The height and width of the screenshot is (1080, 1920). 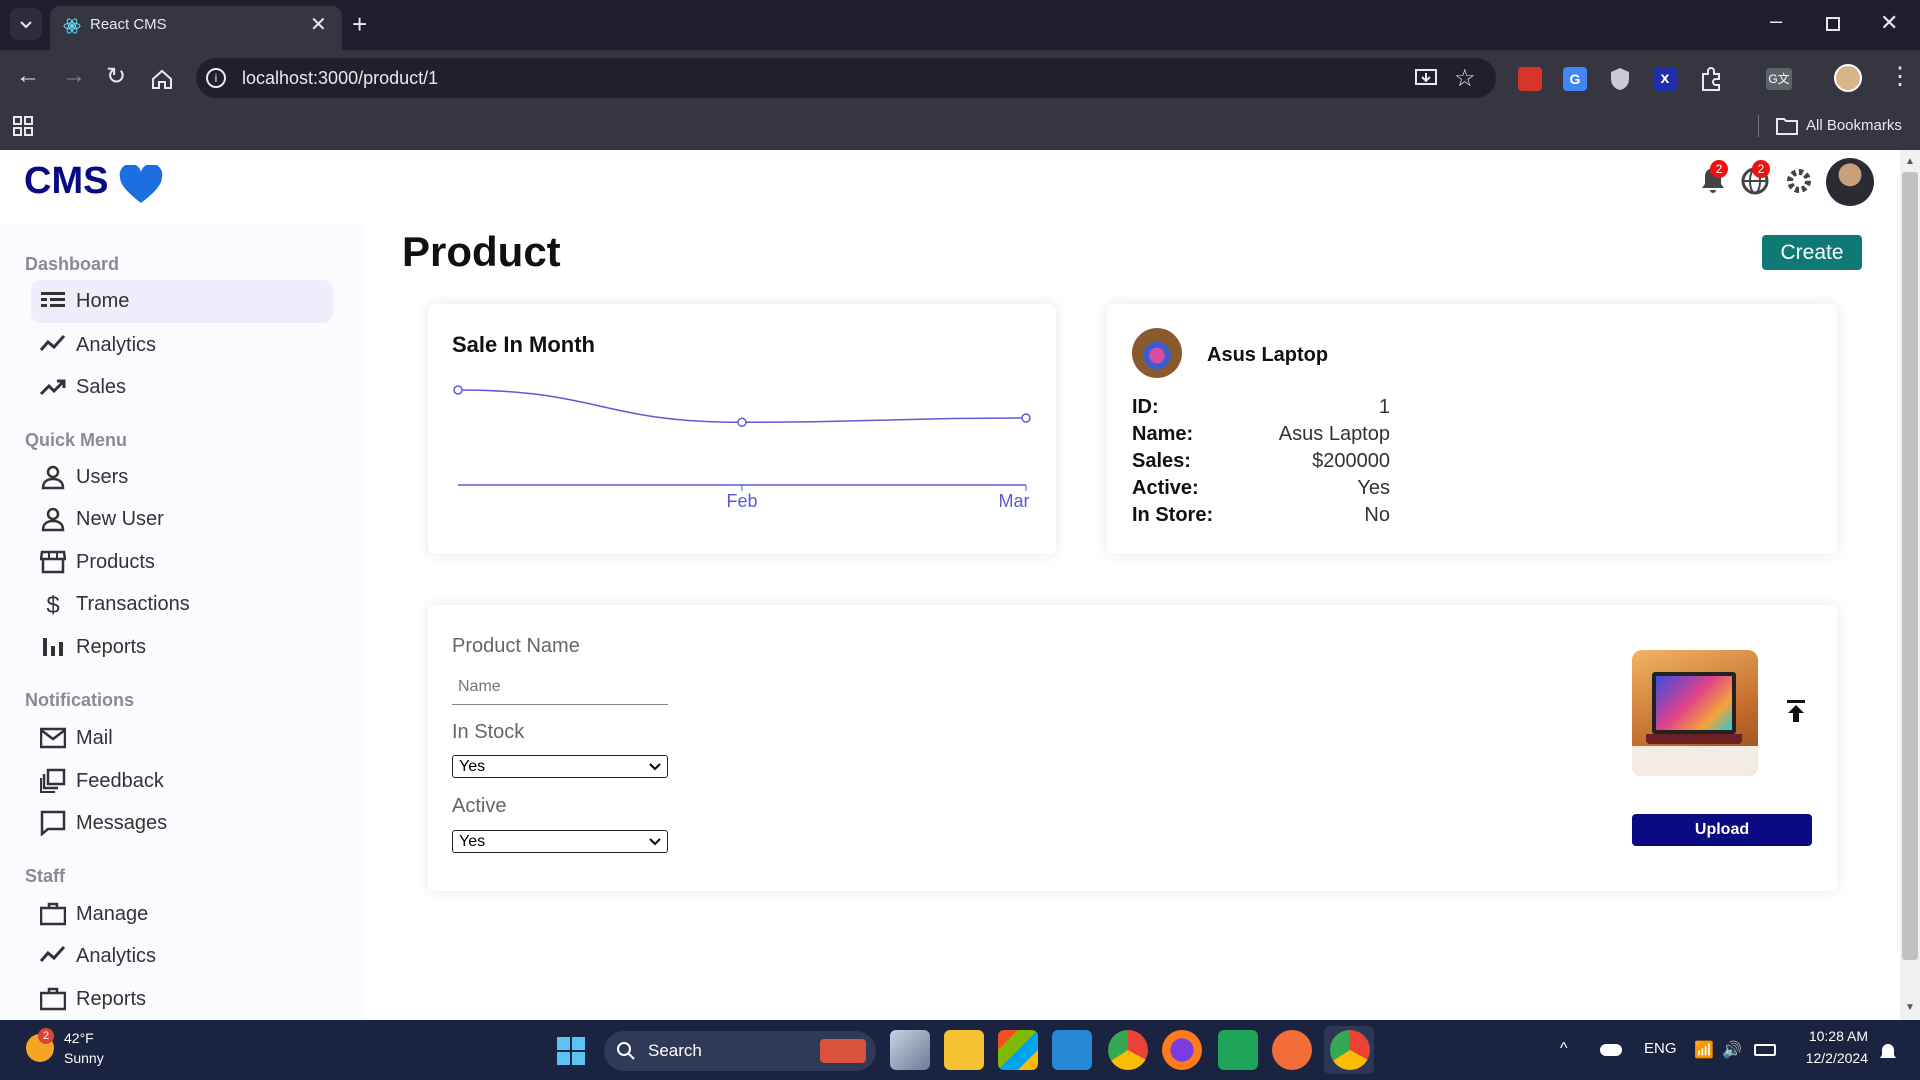 I want to click on apps-grid-icon, so click(x=23, y=126).